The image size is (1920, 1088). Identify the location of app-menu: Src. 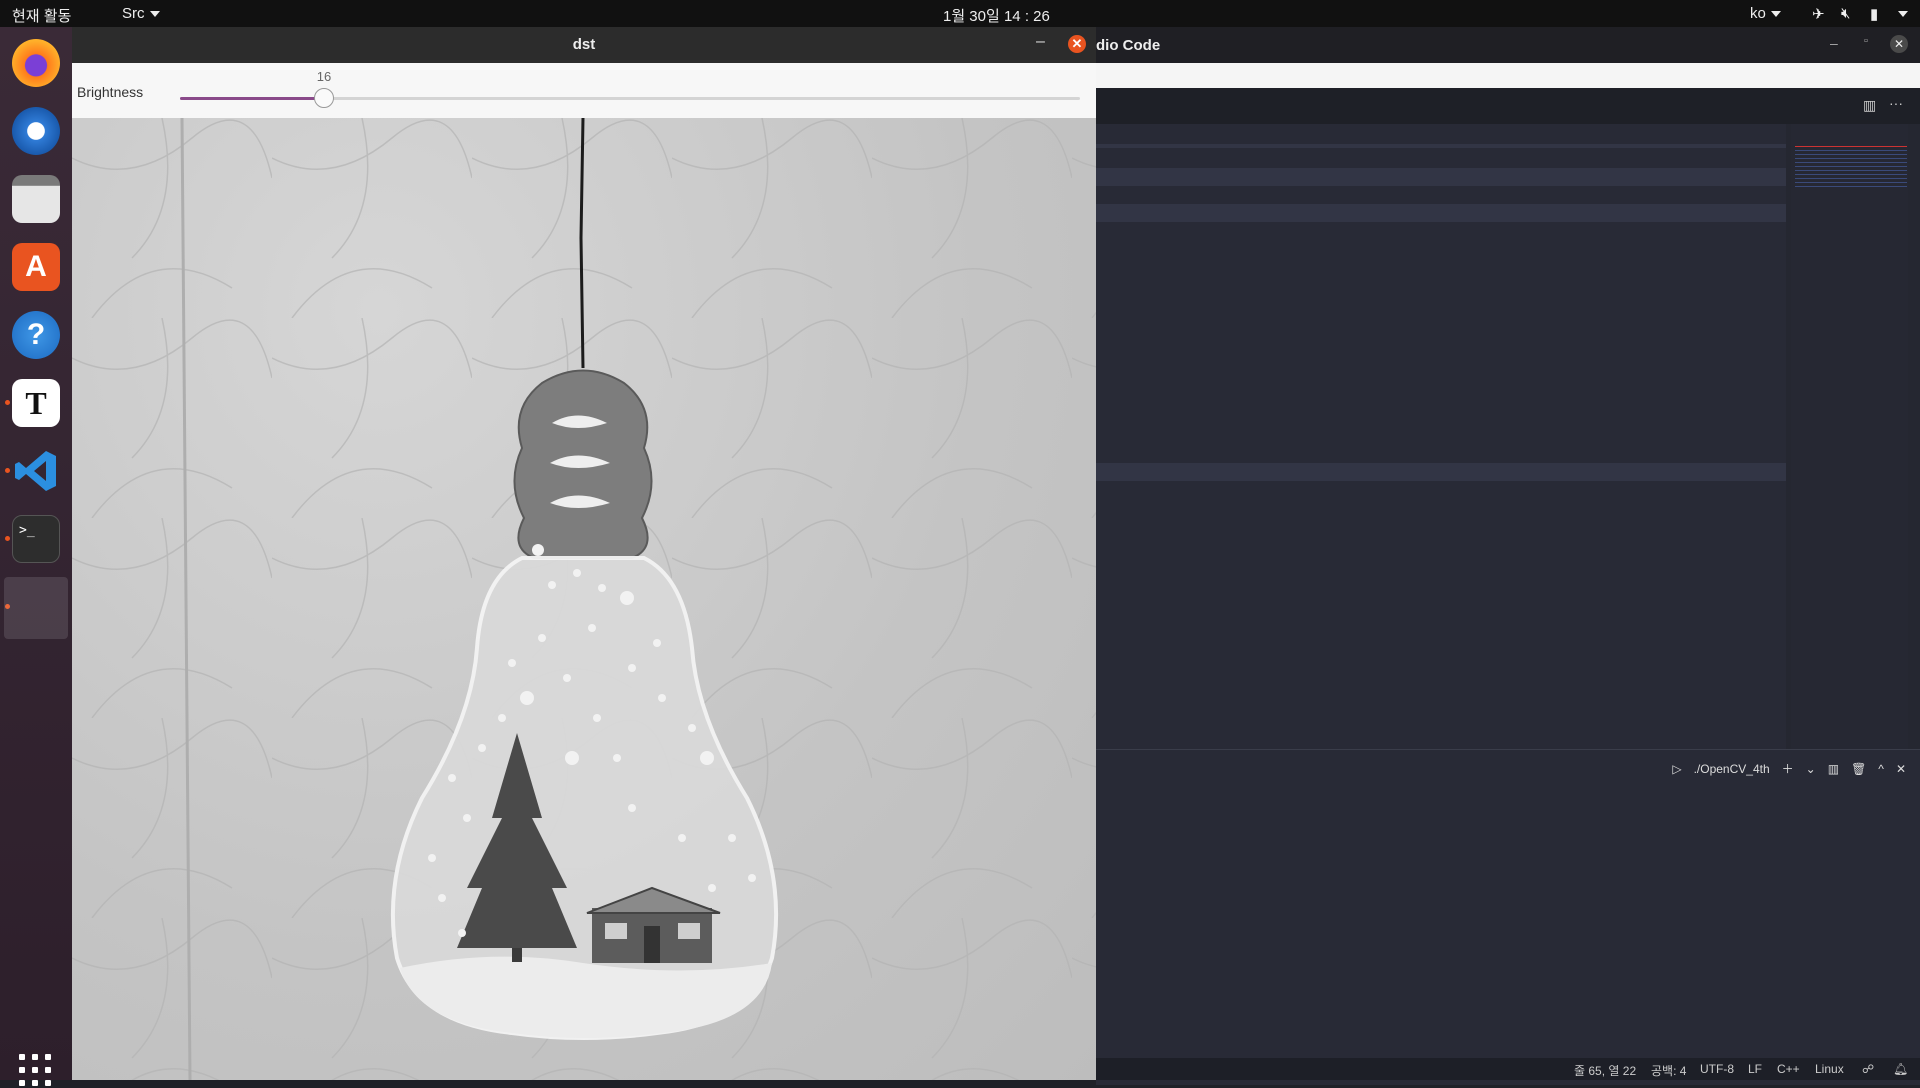
(141, 13).